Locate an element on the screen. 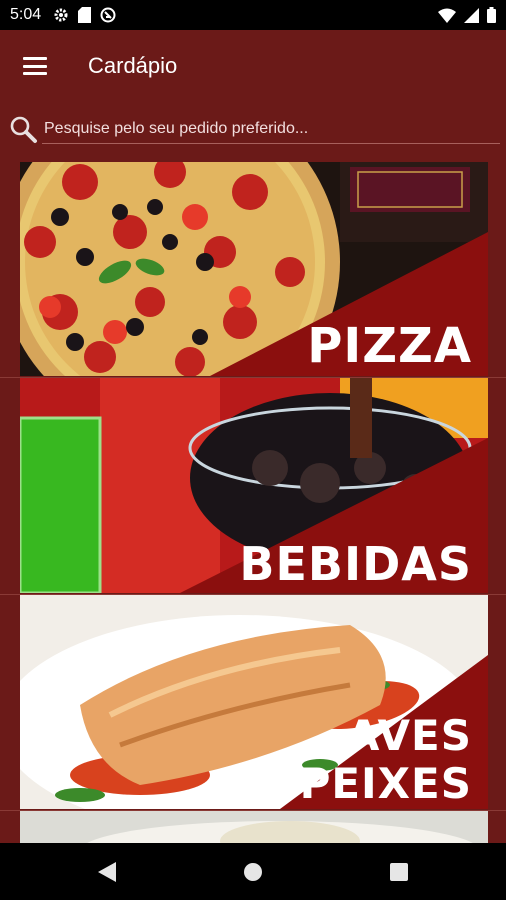 Image resolution: width=506 pixels, height=900 pixels. search-row is located at coordinates (253, 130).